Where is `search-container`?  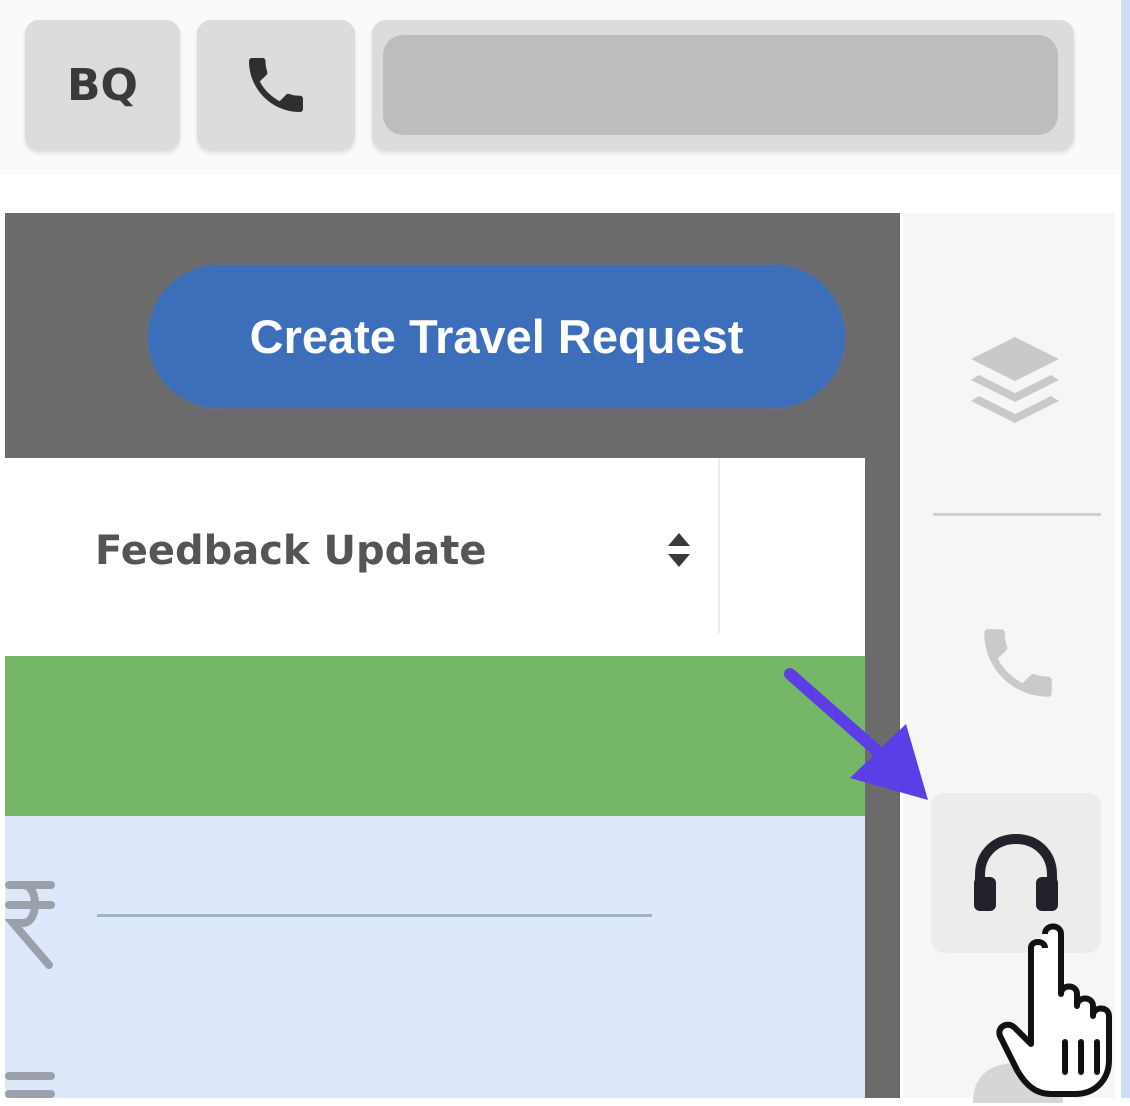
search-container is located at coordinates (723, 85).